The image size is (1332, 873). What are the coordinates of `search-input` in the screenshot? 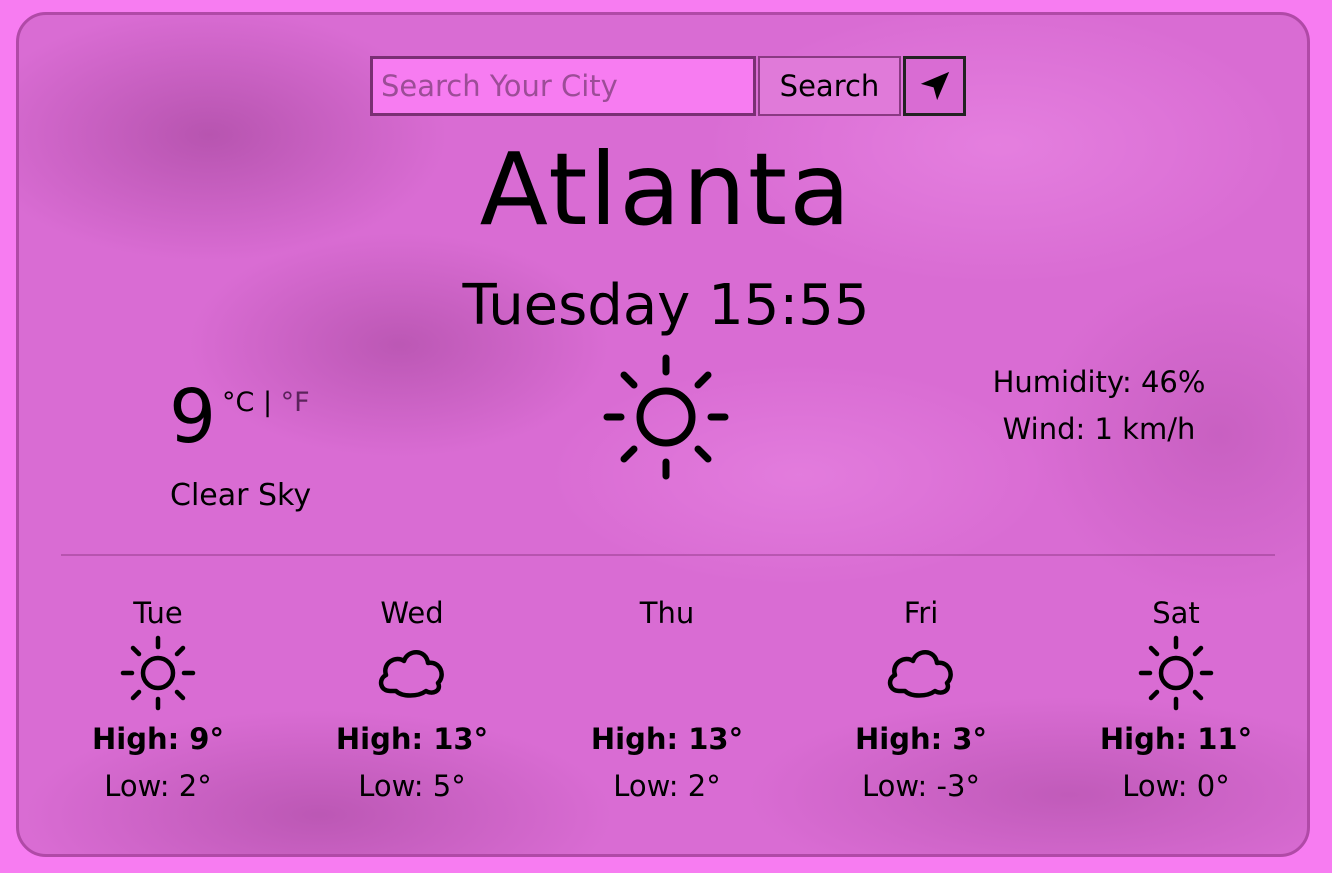 It's located at (563, 86).